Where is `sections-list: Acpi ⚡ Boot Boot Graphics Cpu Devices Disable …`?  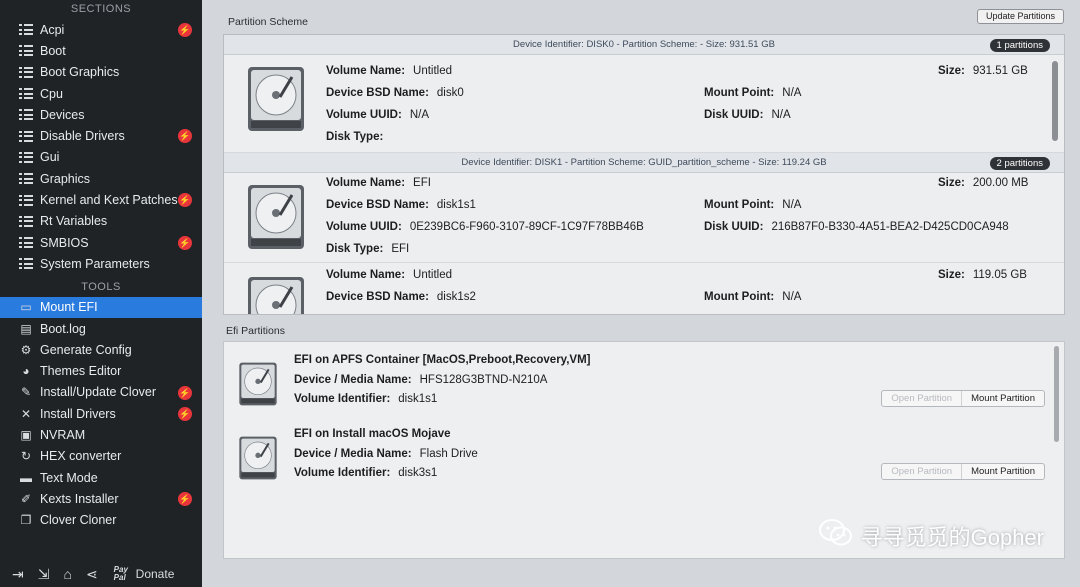 sections-list: Acpi ⚡ Boot Boot Graphics Cpu Devices Disable … is located at coordinates (101, 147).